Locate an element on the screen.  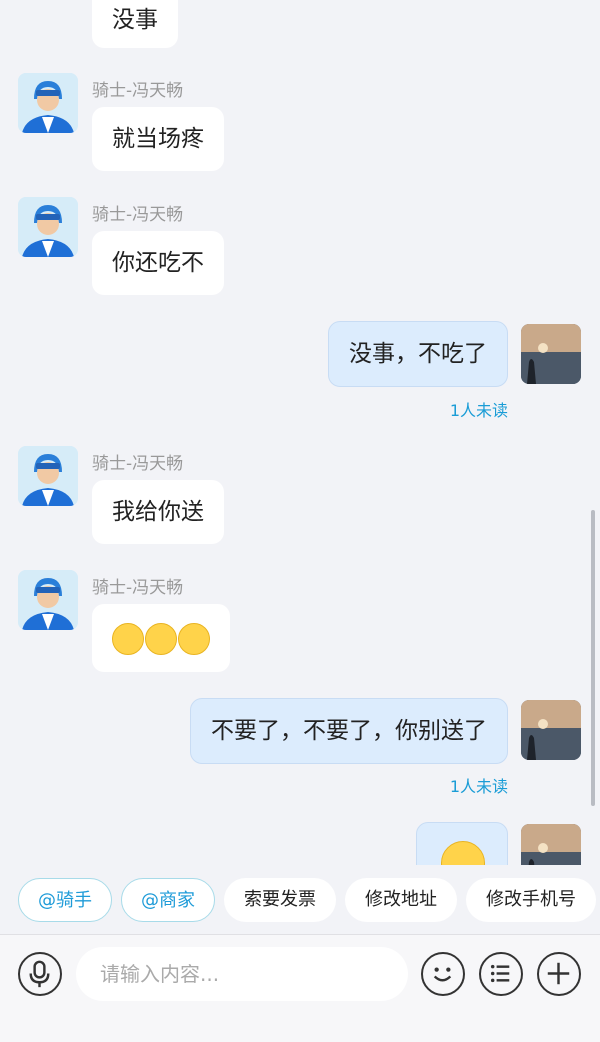
message-bubble-incoming: 我给你送 is located at coordinates (158, 512).